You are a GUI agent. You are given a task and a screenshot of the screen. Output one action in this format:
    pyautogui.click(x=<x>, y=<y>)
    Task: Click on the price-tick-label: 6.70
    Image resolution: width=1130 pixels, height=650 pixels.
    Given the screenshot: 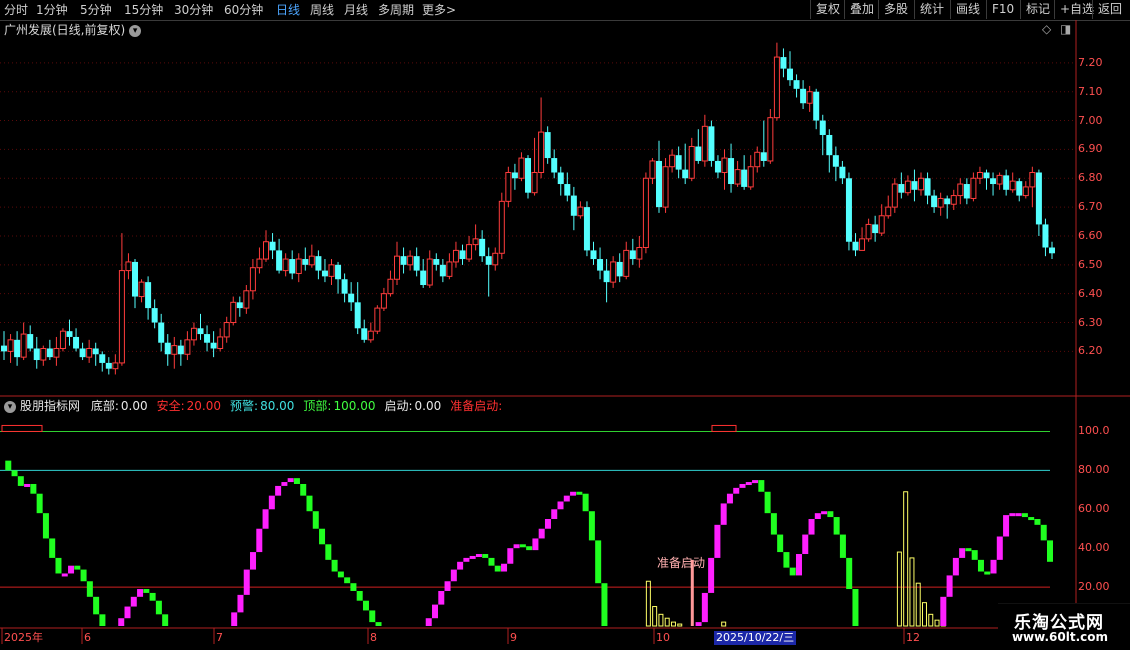 What is the action you would take?
    pyautogui.click(x=1090, y=207)
    